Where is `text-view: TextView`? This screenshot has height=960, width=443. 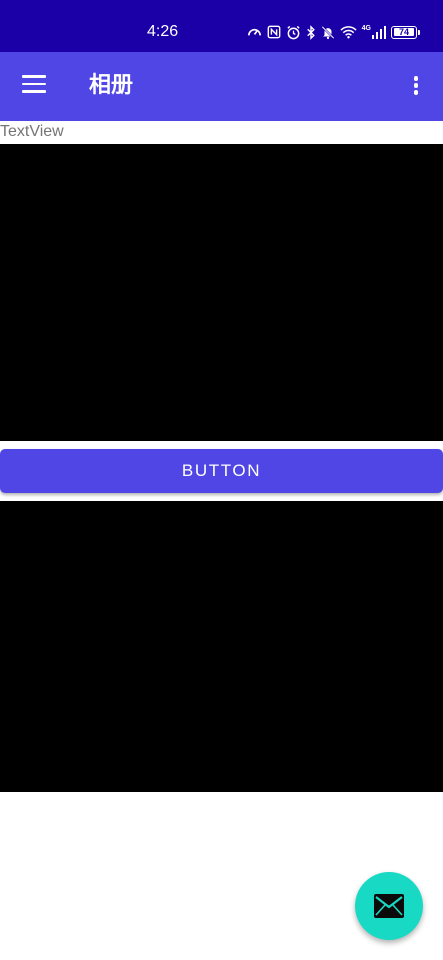 text-view: TextView is located at coordinates (32, 131).